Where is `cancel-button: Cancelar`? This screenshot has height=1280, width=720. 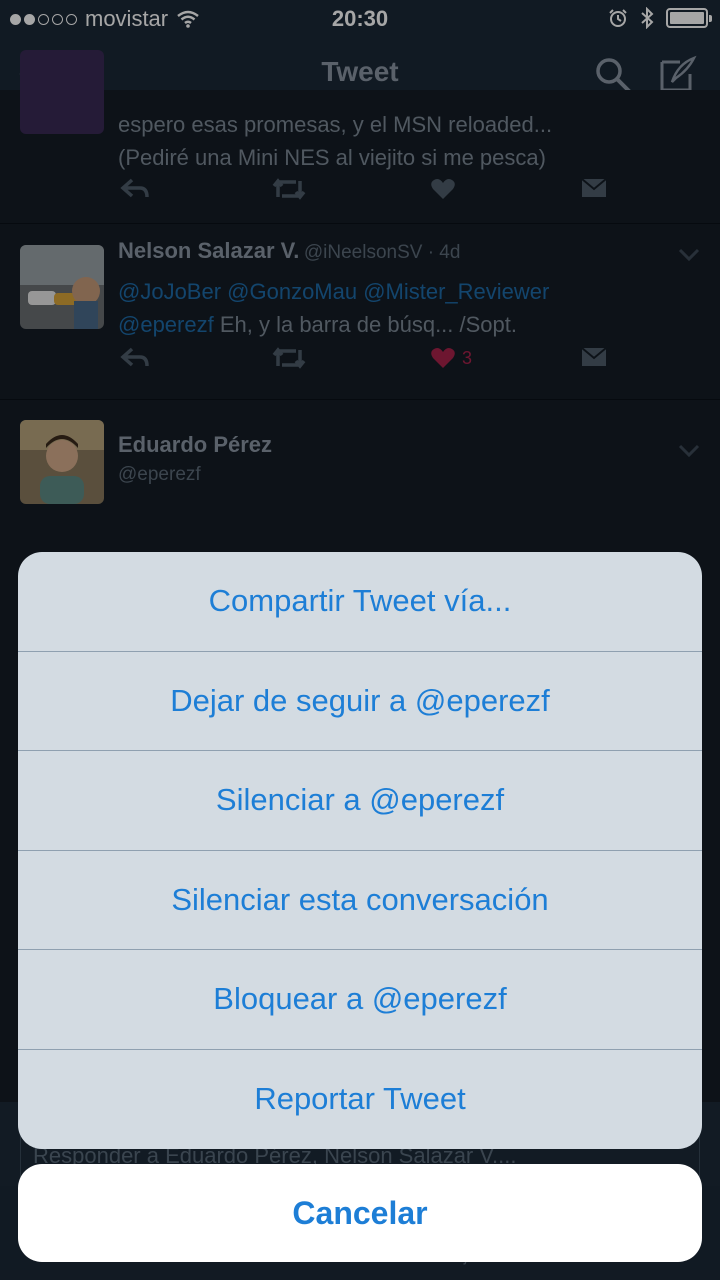
cancel-button: Cancelar is located at coordinates (360, 1213).